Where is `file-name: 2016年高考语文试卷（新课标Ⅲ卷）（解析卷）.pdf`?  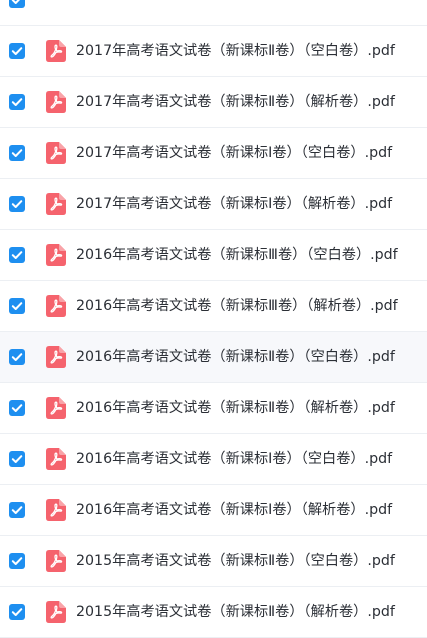 file-name: 2016年高考语文试卷（新课标Ⅲ卷）（解析卷）.pdf is located at coordinates (237, 306).